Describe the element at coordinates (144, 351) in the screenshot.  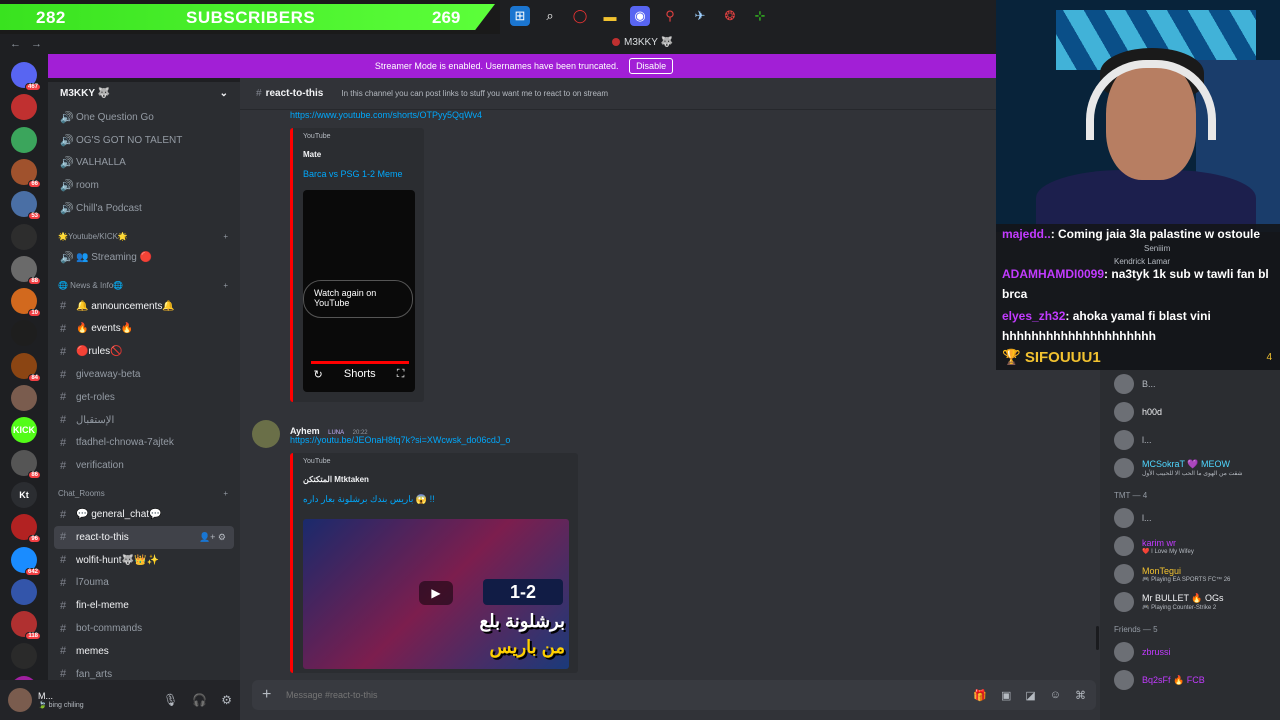
I see `channel-item: # 🔴rules🚫` at that location.